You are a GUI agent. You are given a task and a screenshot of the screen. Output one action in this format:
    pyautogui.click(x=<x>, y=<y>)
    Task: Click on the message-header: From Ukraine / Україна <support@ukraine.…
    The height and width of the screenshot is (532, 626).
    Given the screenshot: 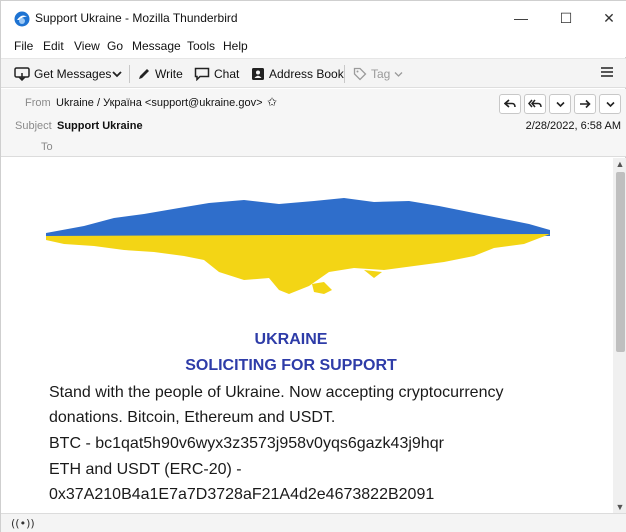 What is the action you would take?
    pyautogui.click(x=313, y=123)
    